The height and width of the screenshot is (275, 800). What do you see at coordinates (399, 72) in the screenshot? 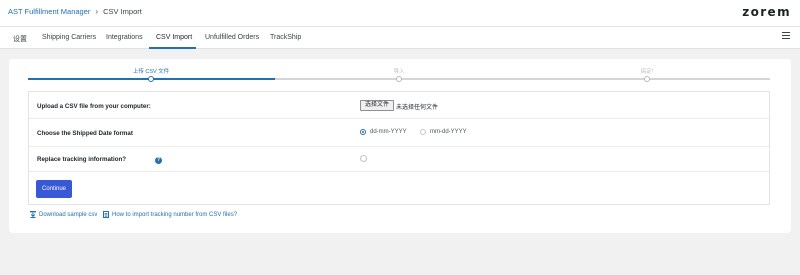
I see `step-label-import: 导入` at bounding box center [399, 72].